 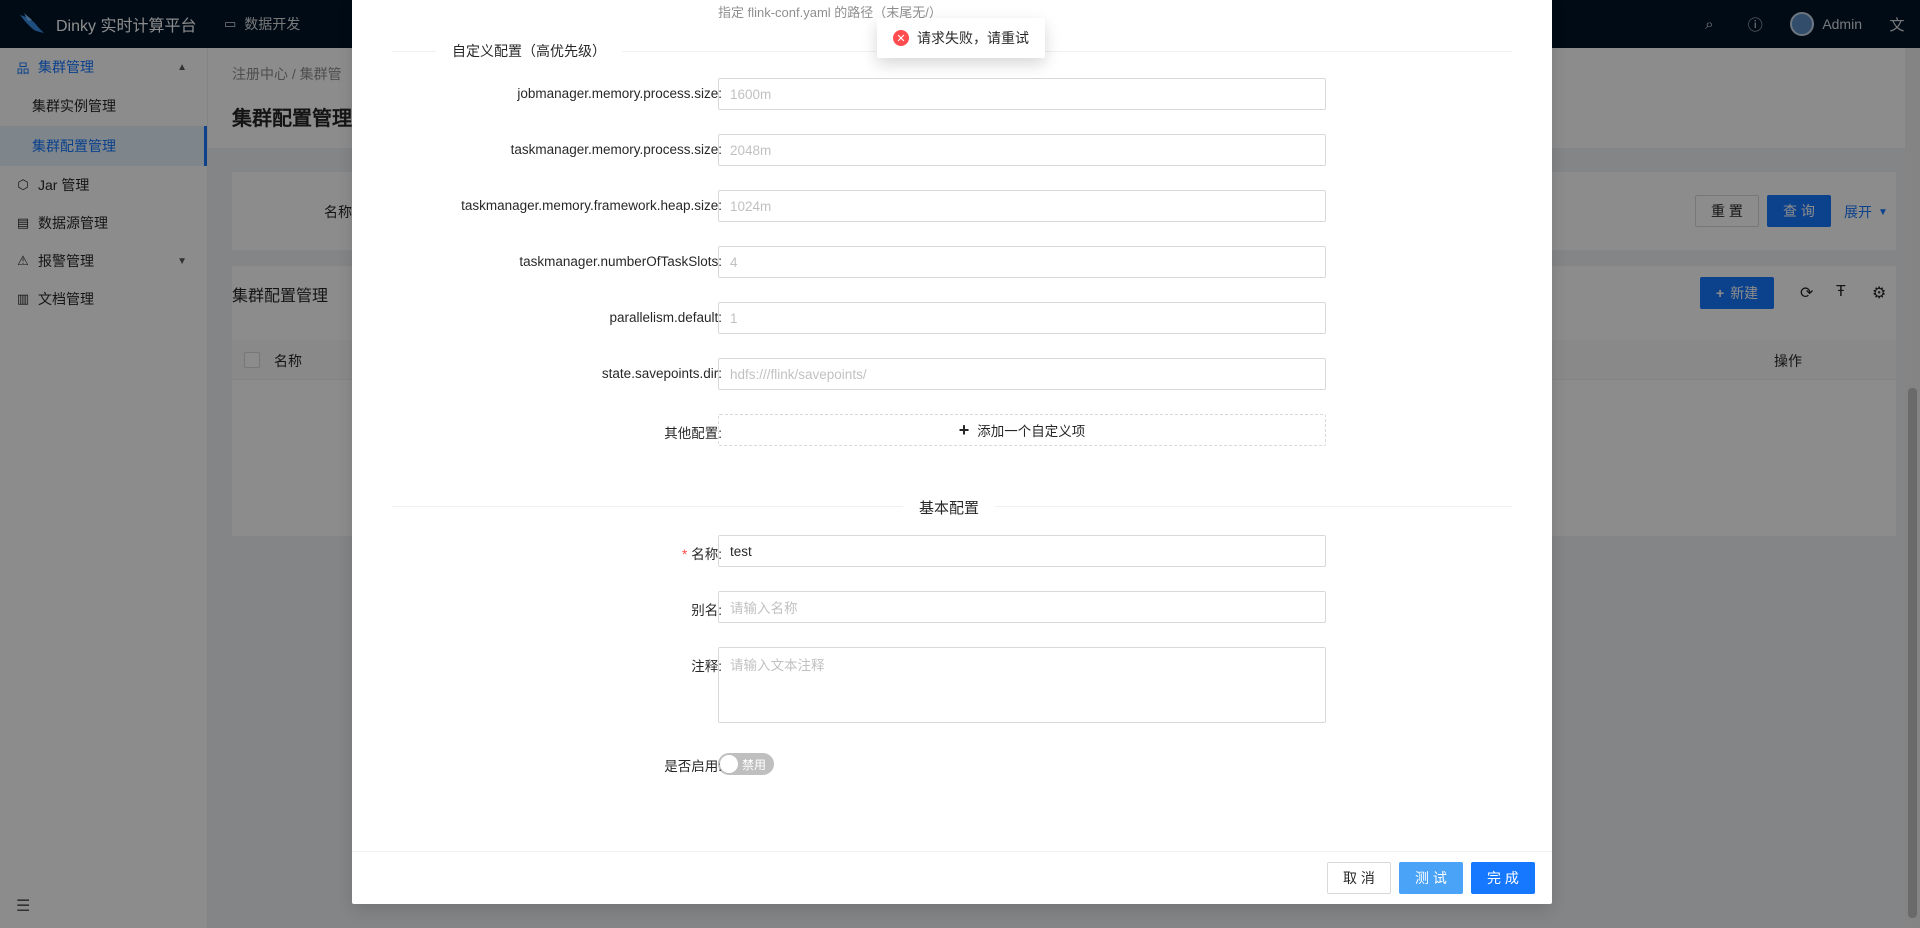 I want to click on savepoints-dir-input: hdfs:///flink/savepoints/, so click(x=1022, y=374).